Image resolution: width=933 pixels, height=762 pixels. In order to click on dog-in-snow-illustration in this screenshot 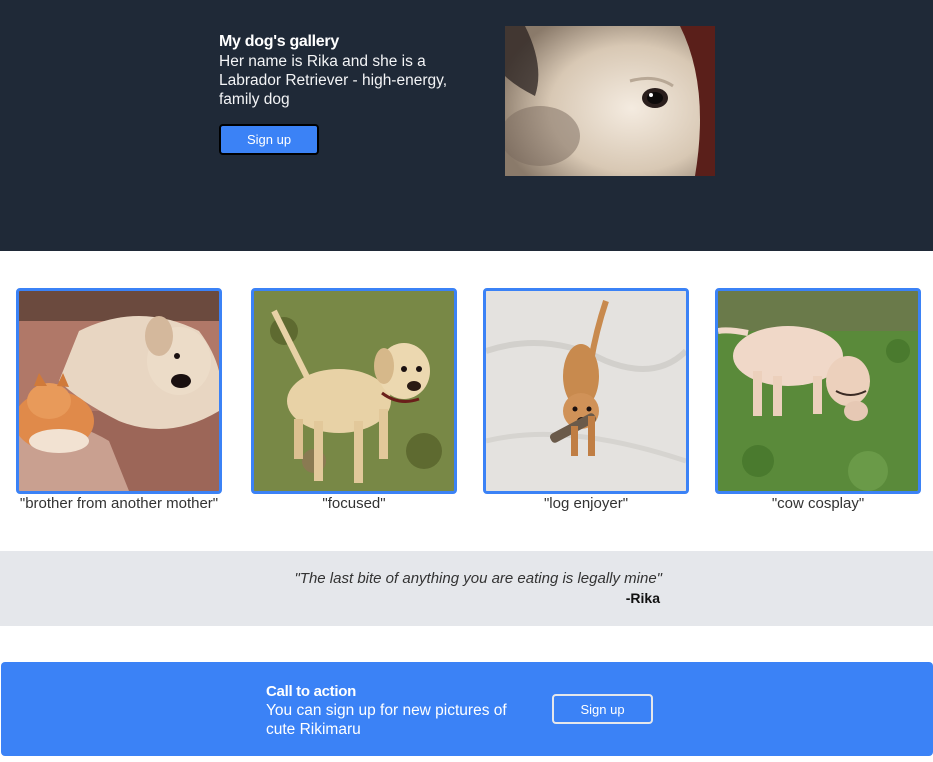, I will do `click(586, 391)`.